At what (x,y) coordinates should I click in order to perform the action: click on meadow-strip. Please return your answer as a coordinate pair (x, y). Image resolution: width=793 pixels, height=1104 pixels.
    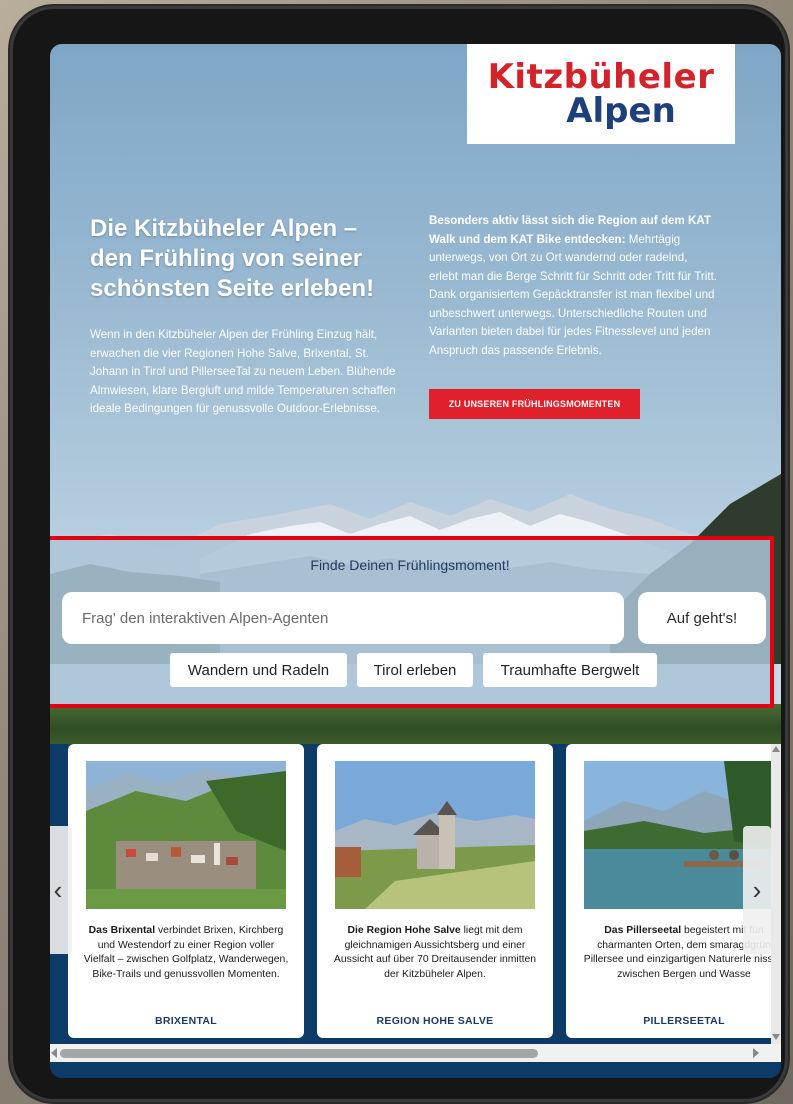
    Looking at the image, I should click on (415, 724).